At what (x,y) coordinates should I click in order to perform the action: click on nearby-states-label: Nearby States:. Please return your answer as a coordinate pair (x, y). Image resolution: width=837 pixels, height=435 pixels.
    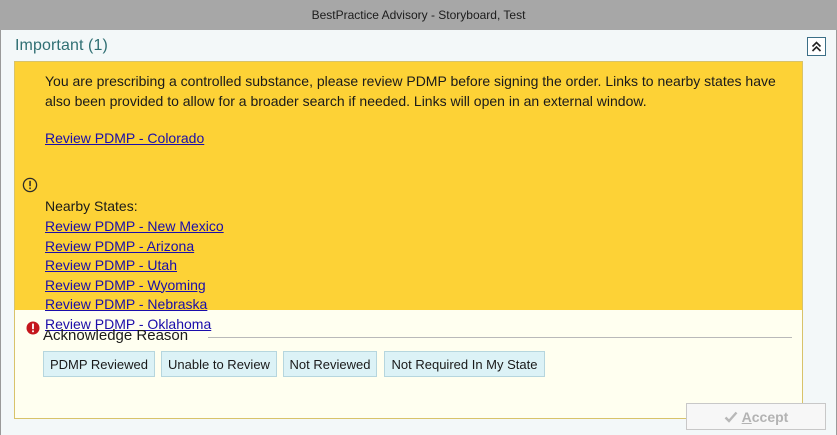
    Looking at the image, I should click on (91, 206).